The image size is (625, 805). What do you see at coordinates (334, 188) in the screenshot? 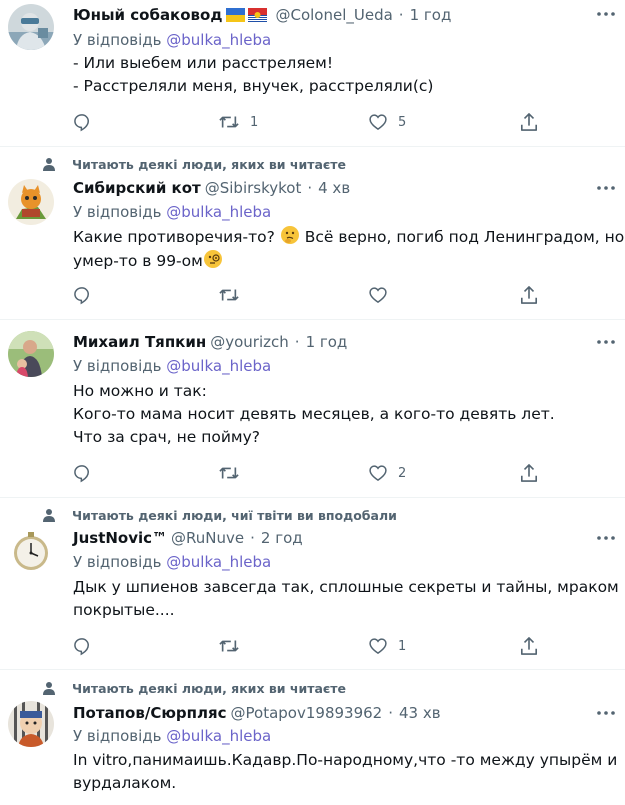
I see `timestamp: 4 хв` at bounding box center [334, 188].